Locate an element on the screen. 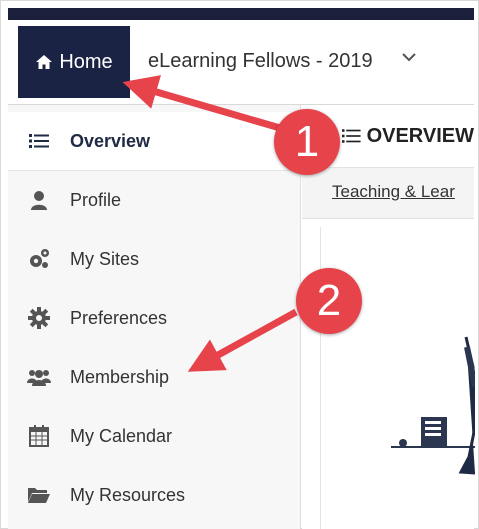 The height and width of the screenshot is (529, 479). sidebar-item-my-calendar: My Calendar is located at coordinates (154, 436).